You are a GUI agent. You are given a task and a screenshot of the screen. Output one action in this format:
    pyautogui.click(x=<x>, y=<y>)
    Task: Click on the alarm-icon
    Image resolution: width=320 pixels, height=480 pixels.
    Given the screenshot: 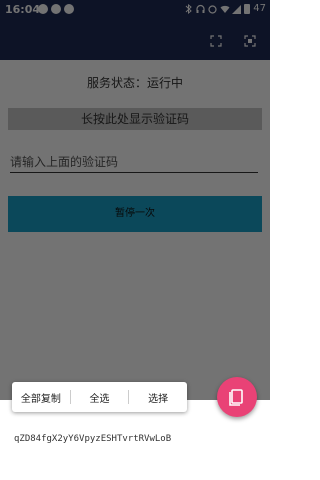 What is the action you would take?
    pyautogui.click(x=212, y=9)
    